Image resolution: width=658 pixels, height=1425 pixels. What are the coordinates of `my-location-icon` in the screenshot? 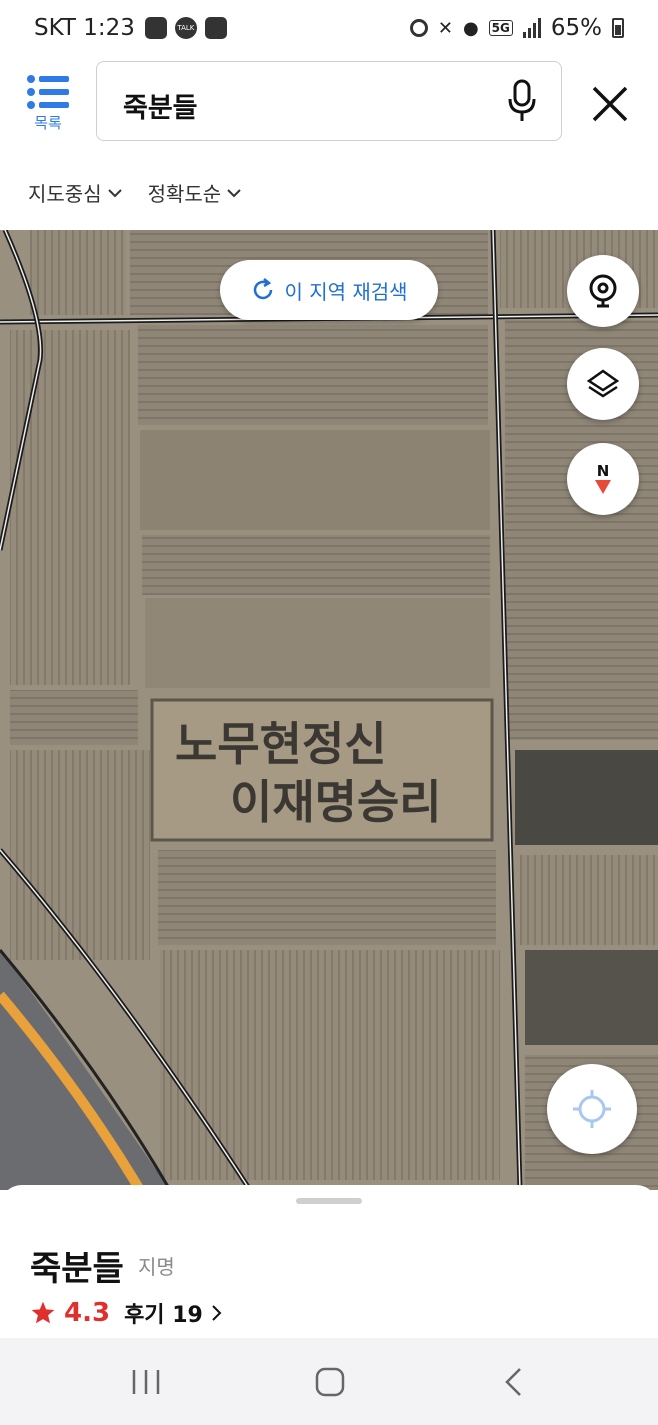 It's located at (592, 1109).